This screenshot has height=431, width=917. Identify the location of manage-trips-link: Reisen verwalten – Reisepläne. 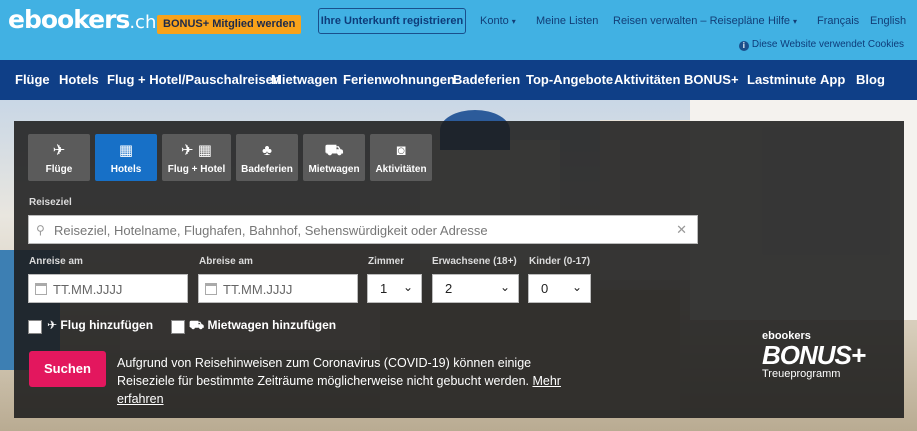
(689, 21).